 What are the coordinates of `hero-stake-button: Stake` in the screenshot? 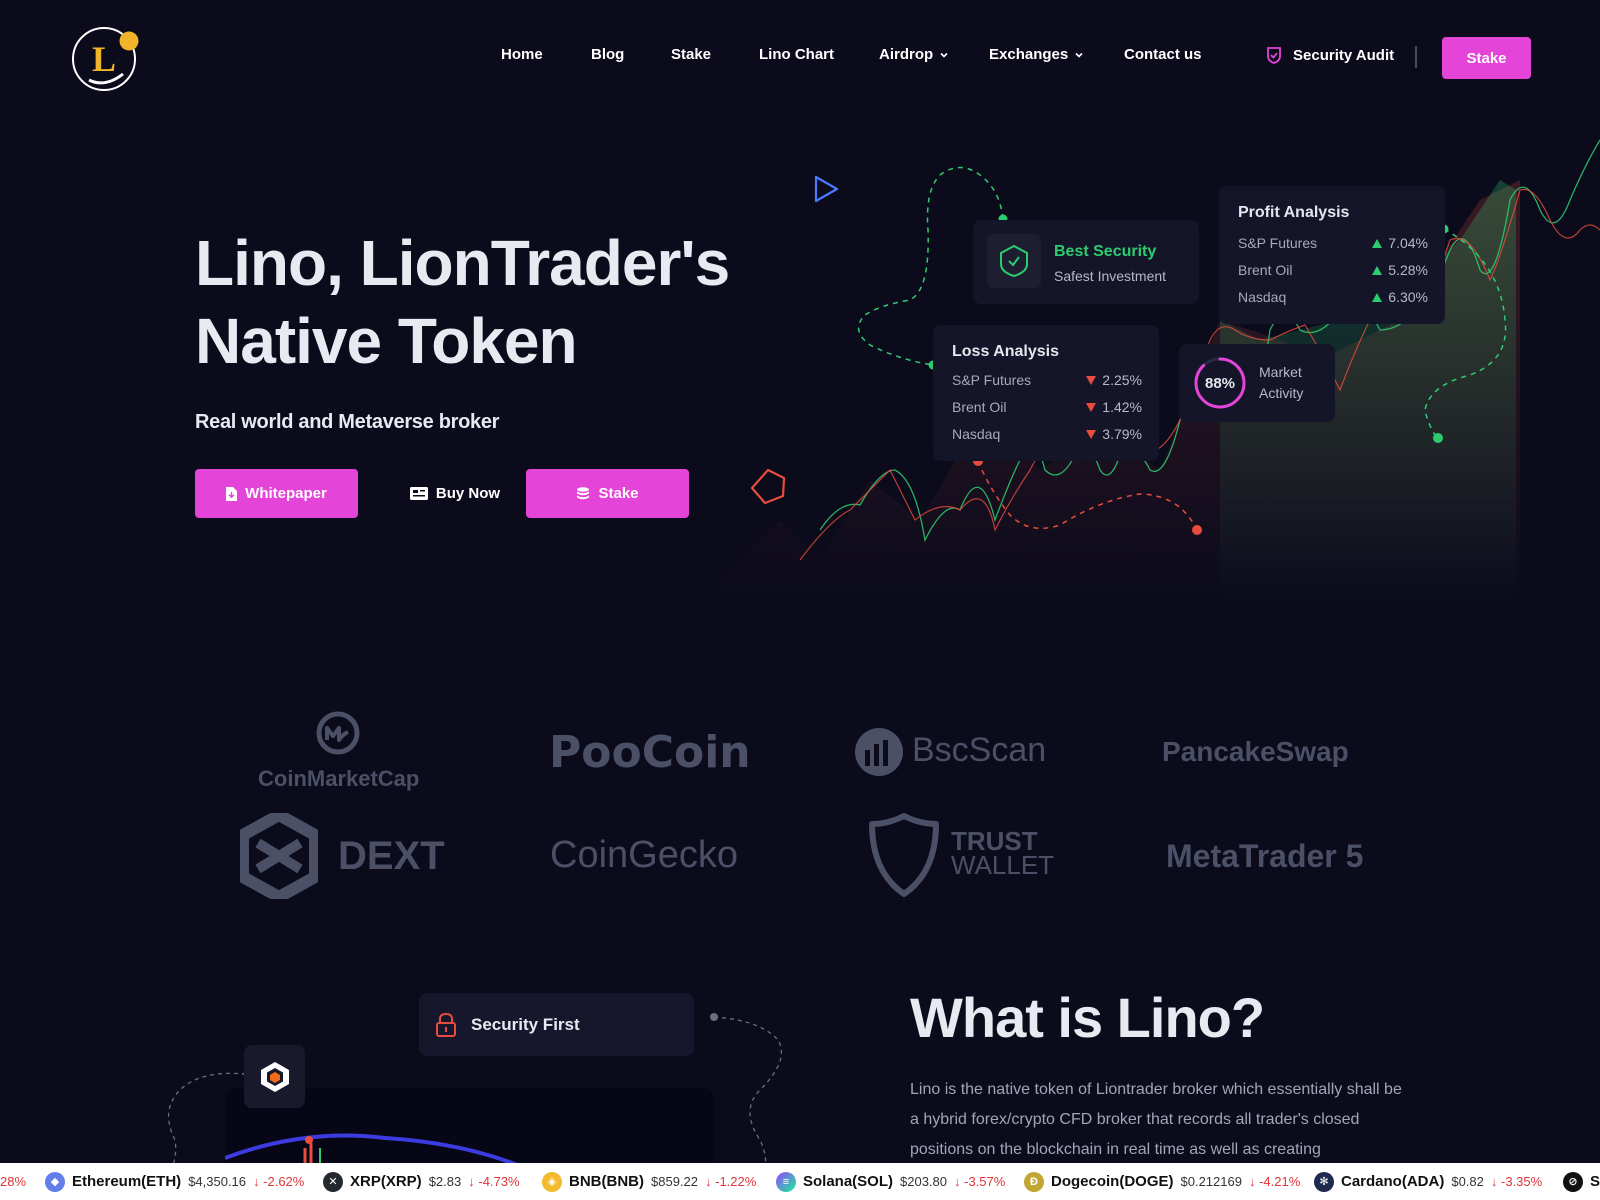 It's located at (607, 493).